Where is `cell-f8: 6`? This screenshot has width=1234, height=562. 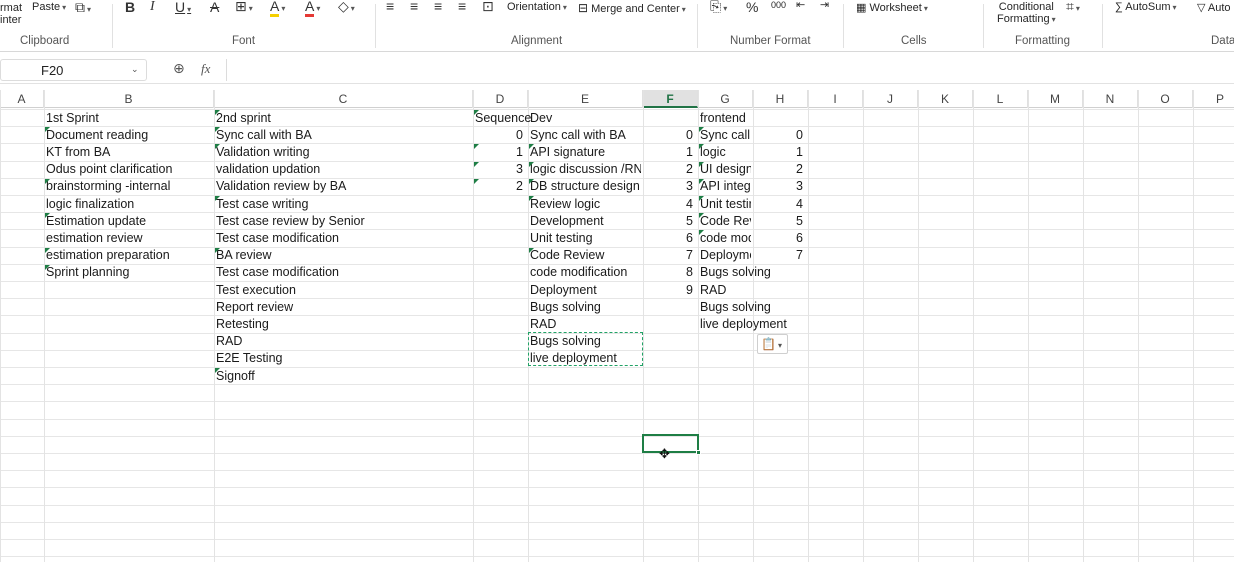
cell-f8: 6 is located at coordinates (670, 238).